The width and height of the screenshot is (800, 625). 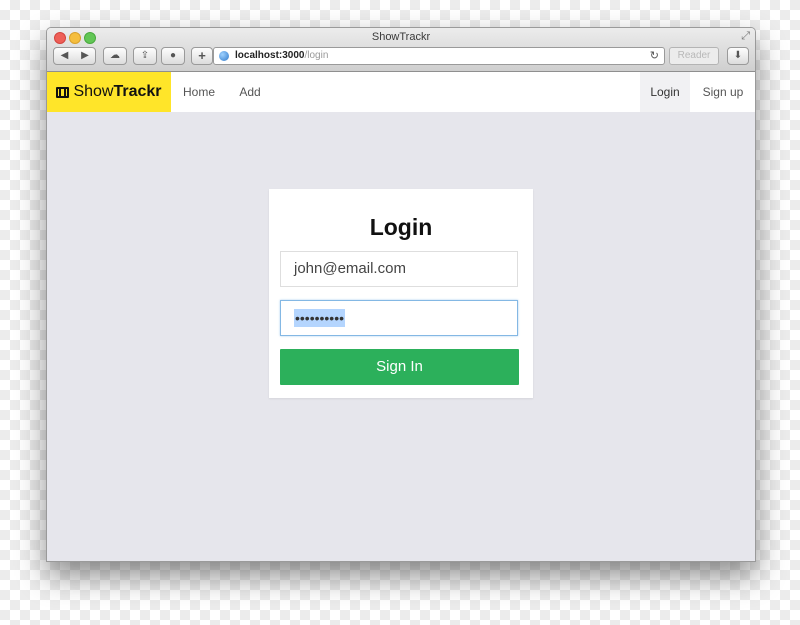 What do you see at coordinates (401, 92) in the screenshot?
I see `site-navbar: Show Trackr Home Add Login Sign up` at bounding box center [401, 92].